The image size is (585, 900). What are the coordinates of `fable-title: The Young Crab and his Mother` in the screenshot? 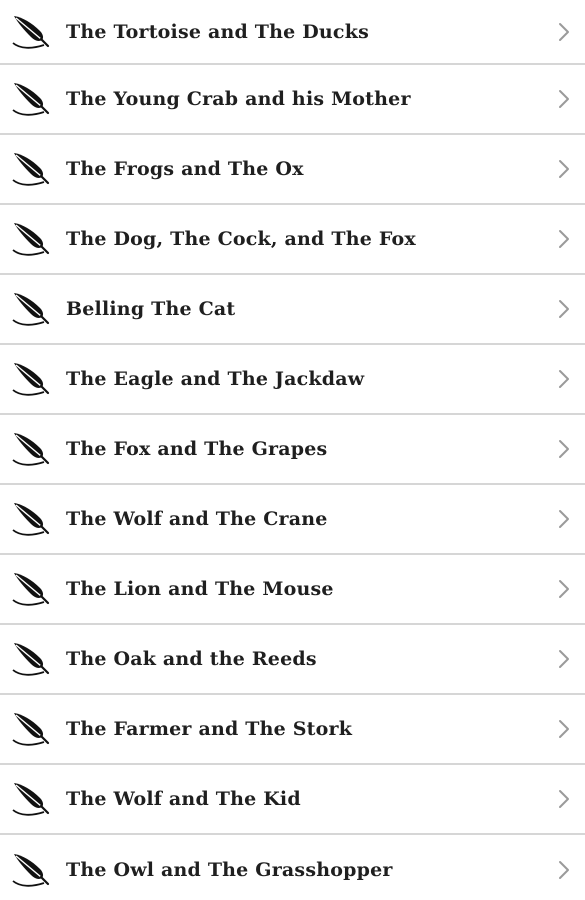 It's located at (238, 99).